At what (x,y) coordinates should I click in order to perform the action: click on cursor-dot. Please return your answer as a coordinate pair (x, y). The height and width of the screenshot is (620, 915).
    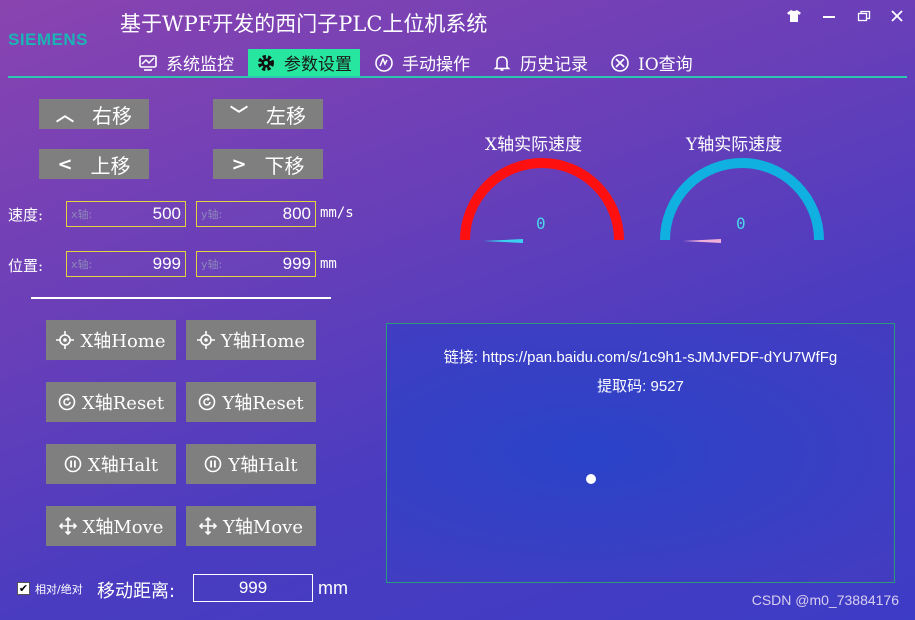
    Looking at the image, I should click on (591, 479).